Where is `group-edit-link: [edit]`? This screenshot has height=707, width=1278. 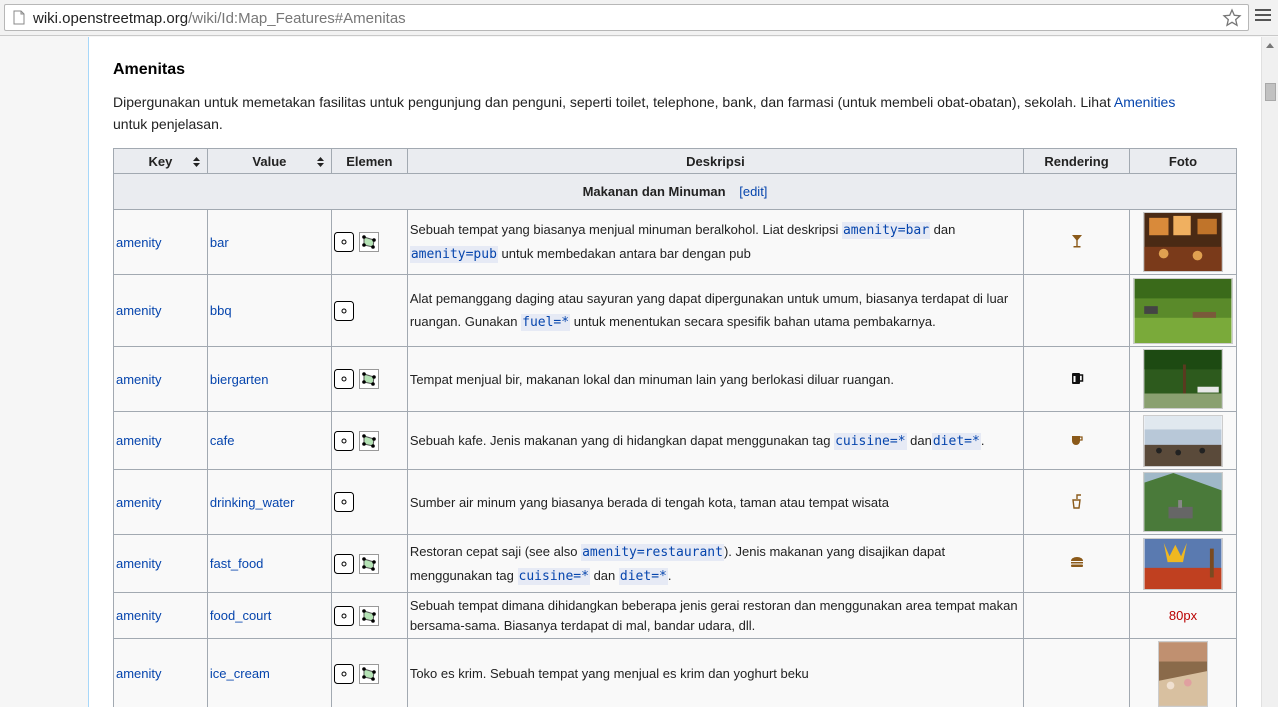
group-edit-link: [edit] is located at coordinates (753, 191).